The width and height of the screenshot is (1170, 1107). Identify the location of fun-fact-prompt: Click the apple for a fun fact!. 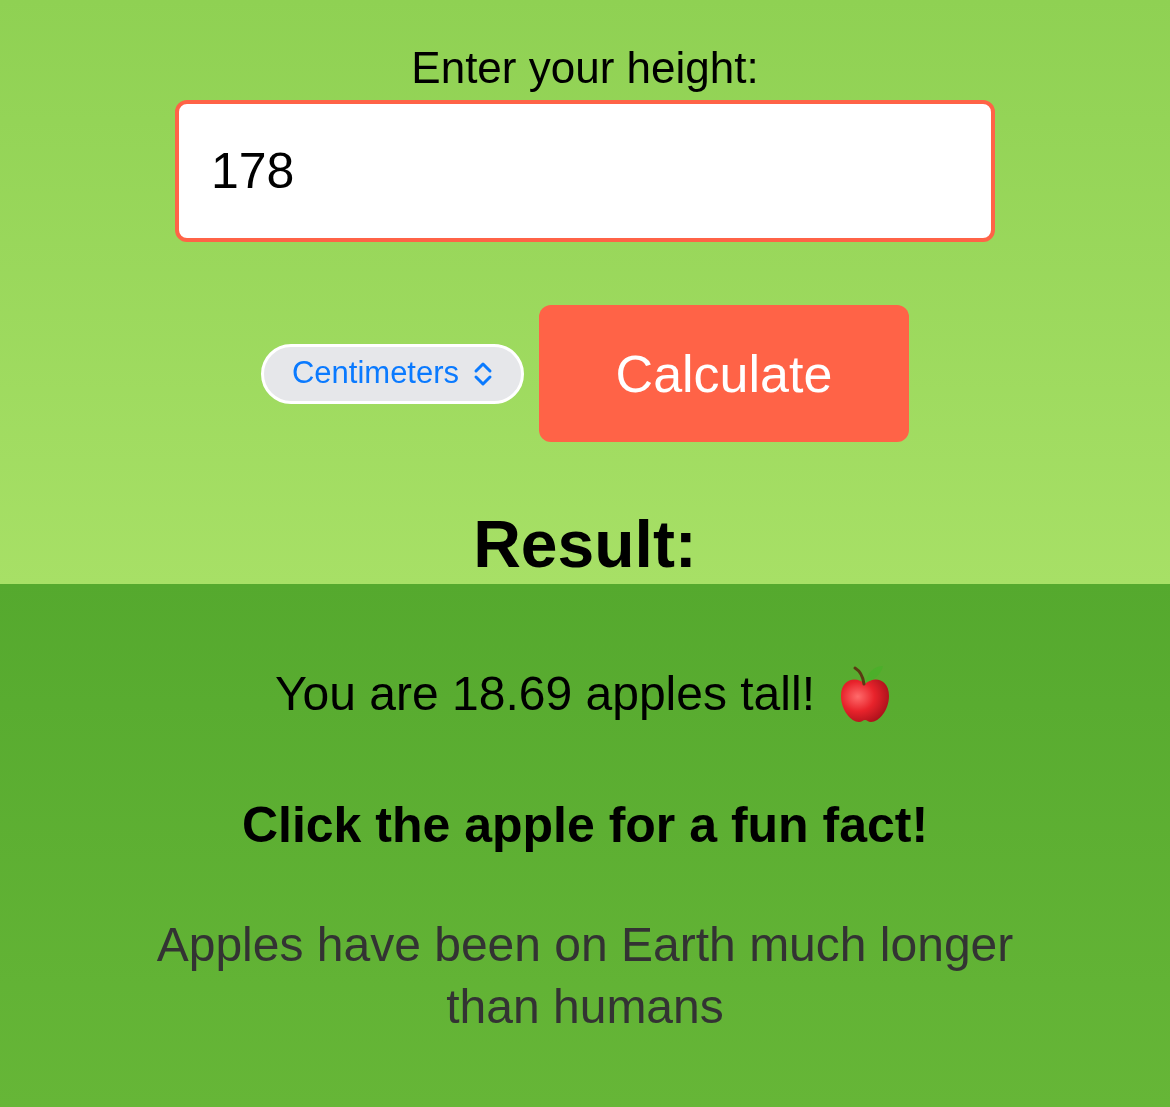
(585, 825).